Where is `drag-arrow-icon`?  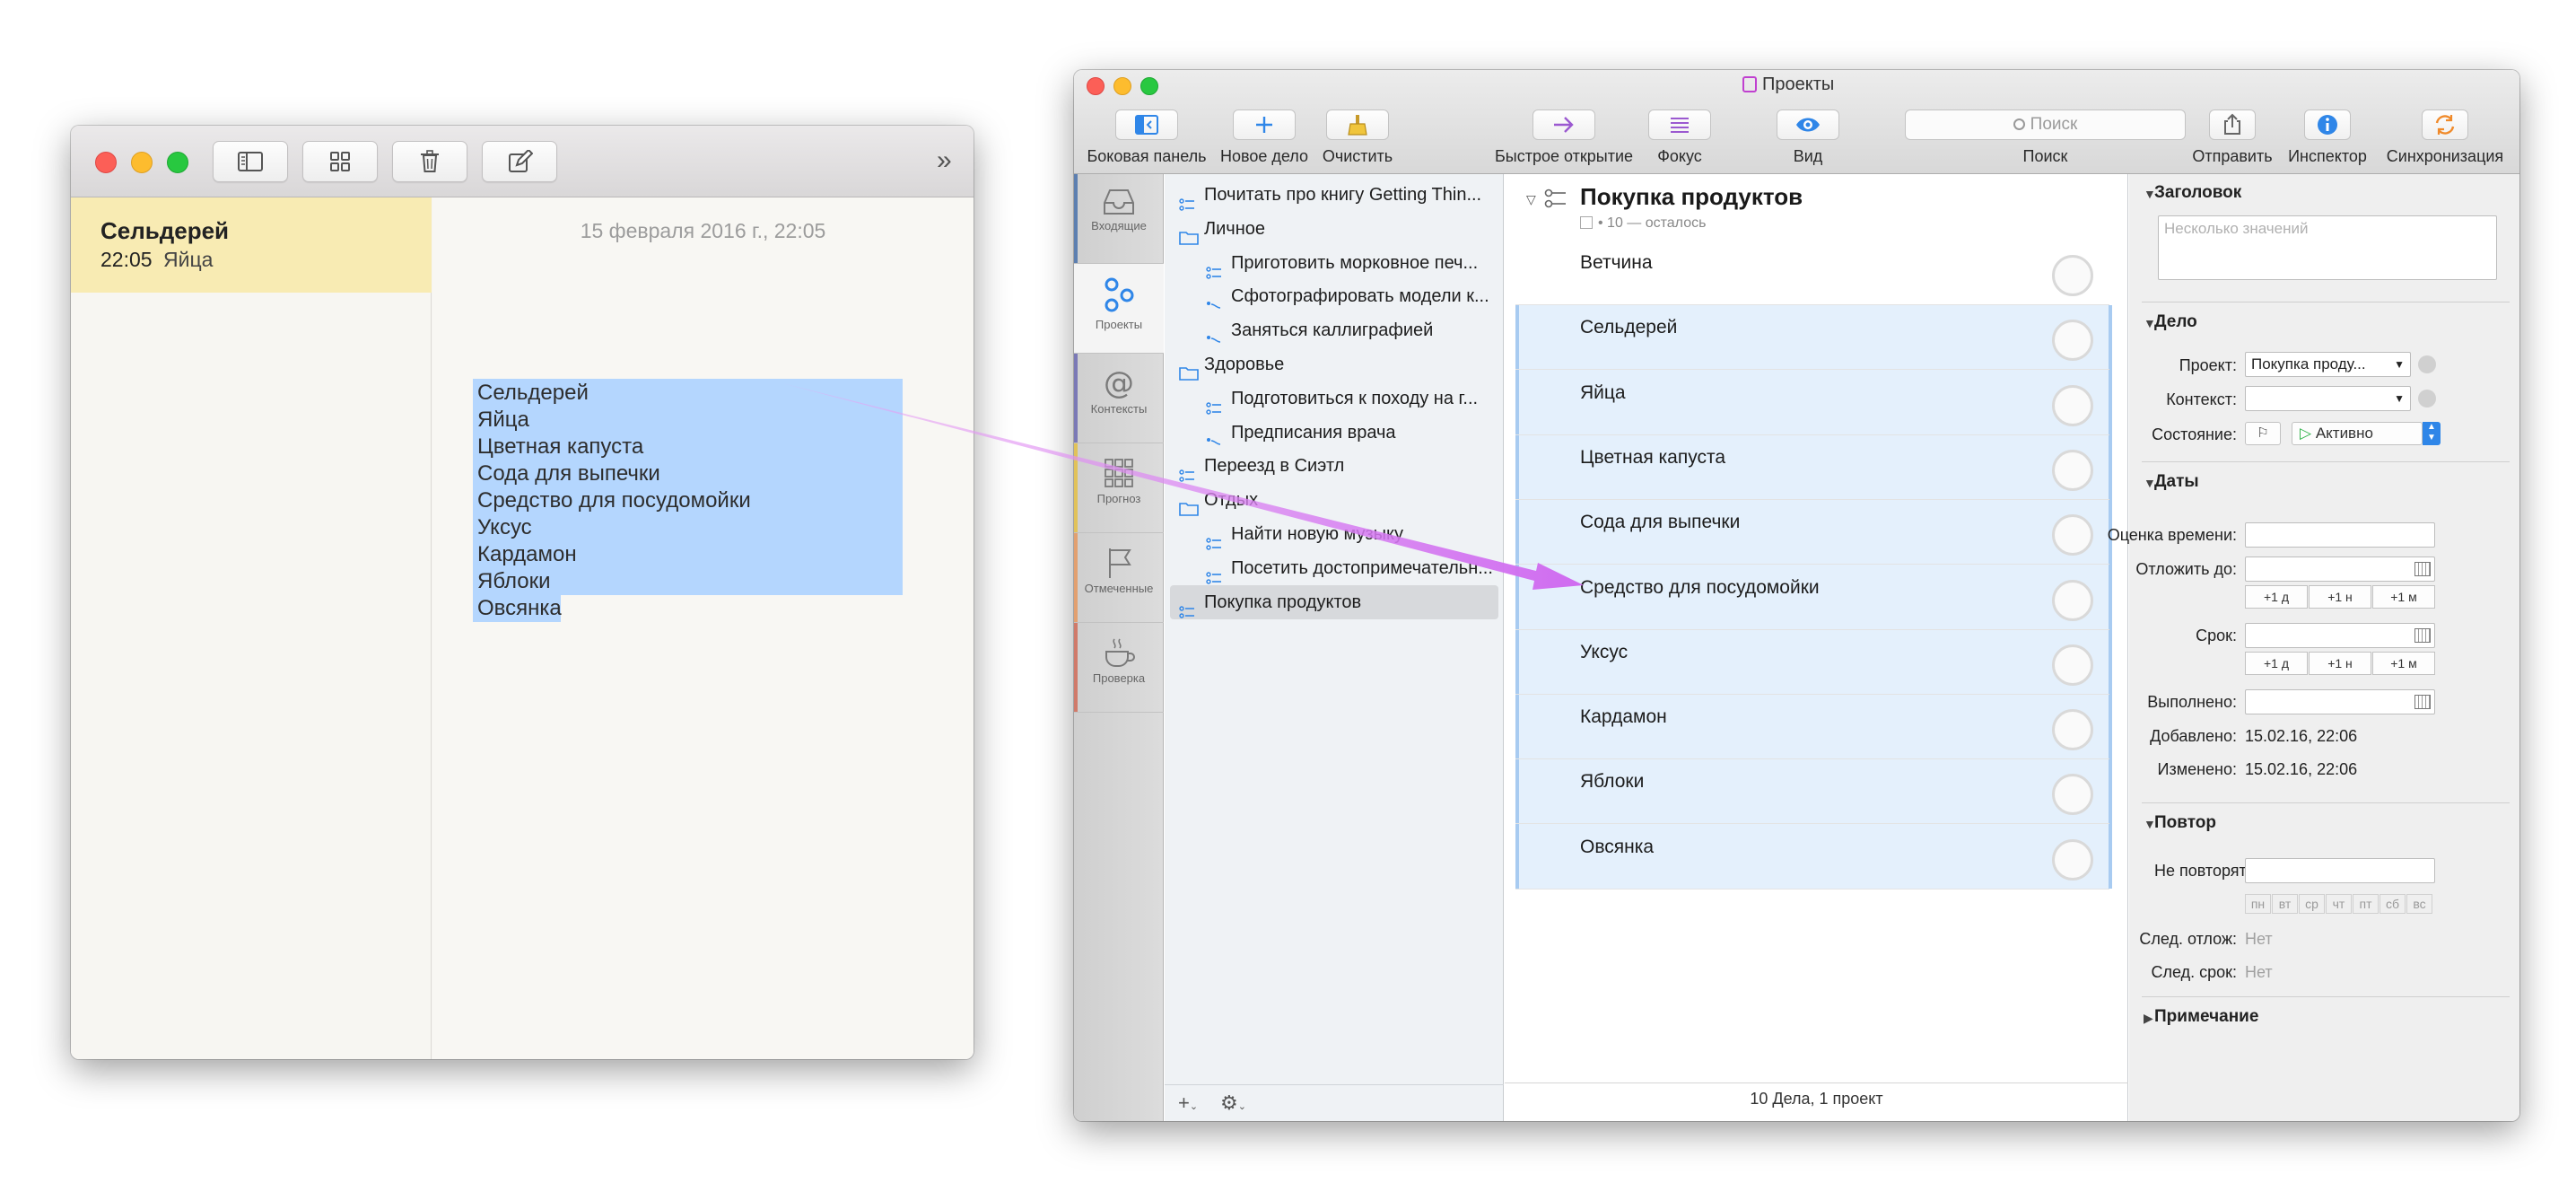 drag-arrow-icon is located at coordinates (1183, 486).